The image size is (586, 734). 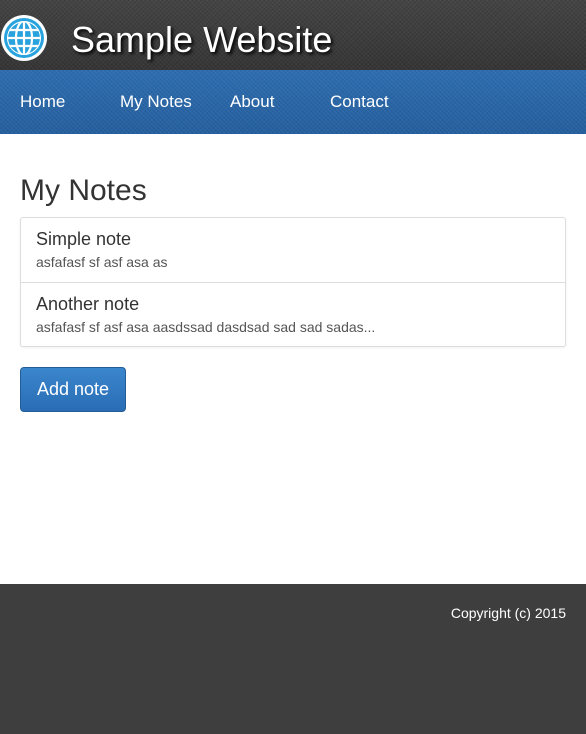 What do you see at coordinates (73, 389) in the screenshot?
I see `add-note-button: Add note` at bounding box center [73, 389].